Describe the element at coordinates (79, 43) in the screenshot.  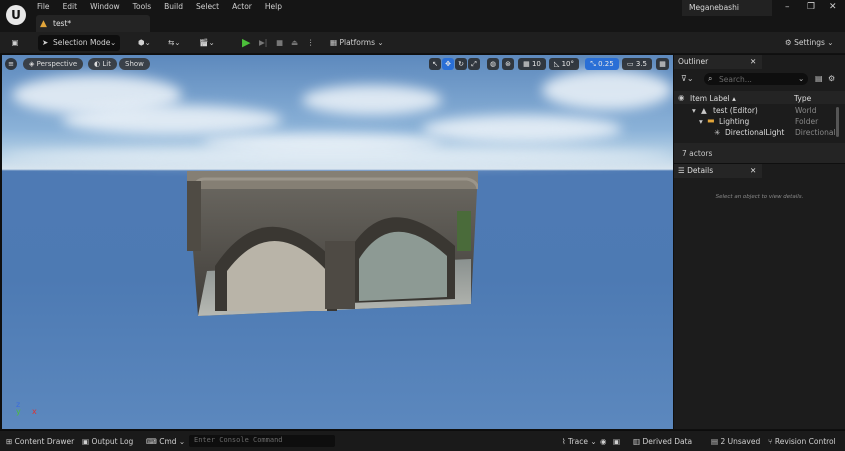
I see `selection-mode-dropdown: ➤ Selection Mode ⌄` at that location.